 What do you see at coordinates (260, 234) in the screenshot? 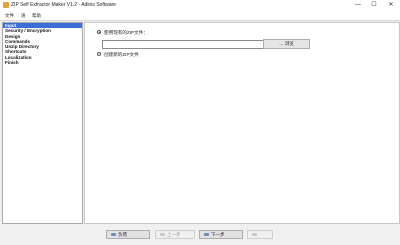
I see `cancel-button` at bounding box center [260, 234].